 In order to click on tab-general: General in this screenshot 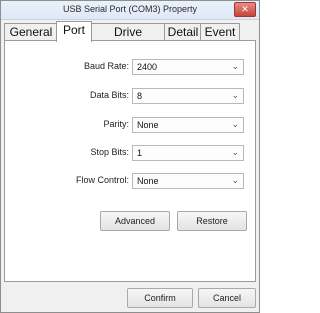, I will do `click(31, 32)`.